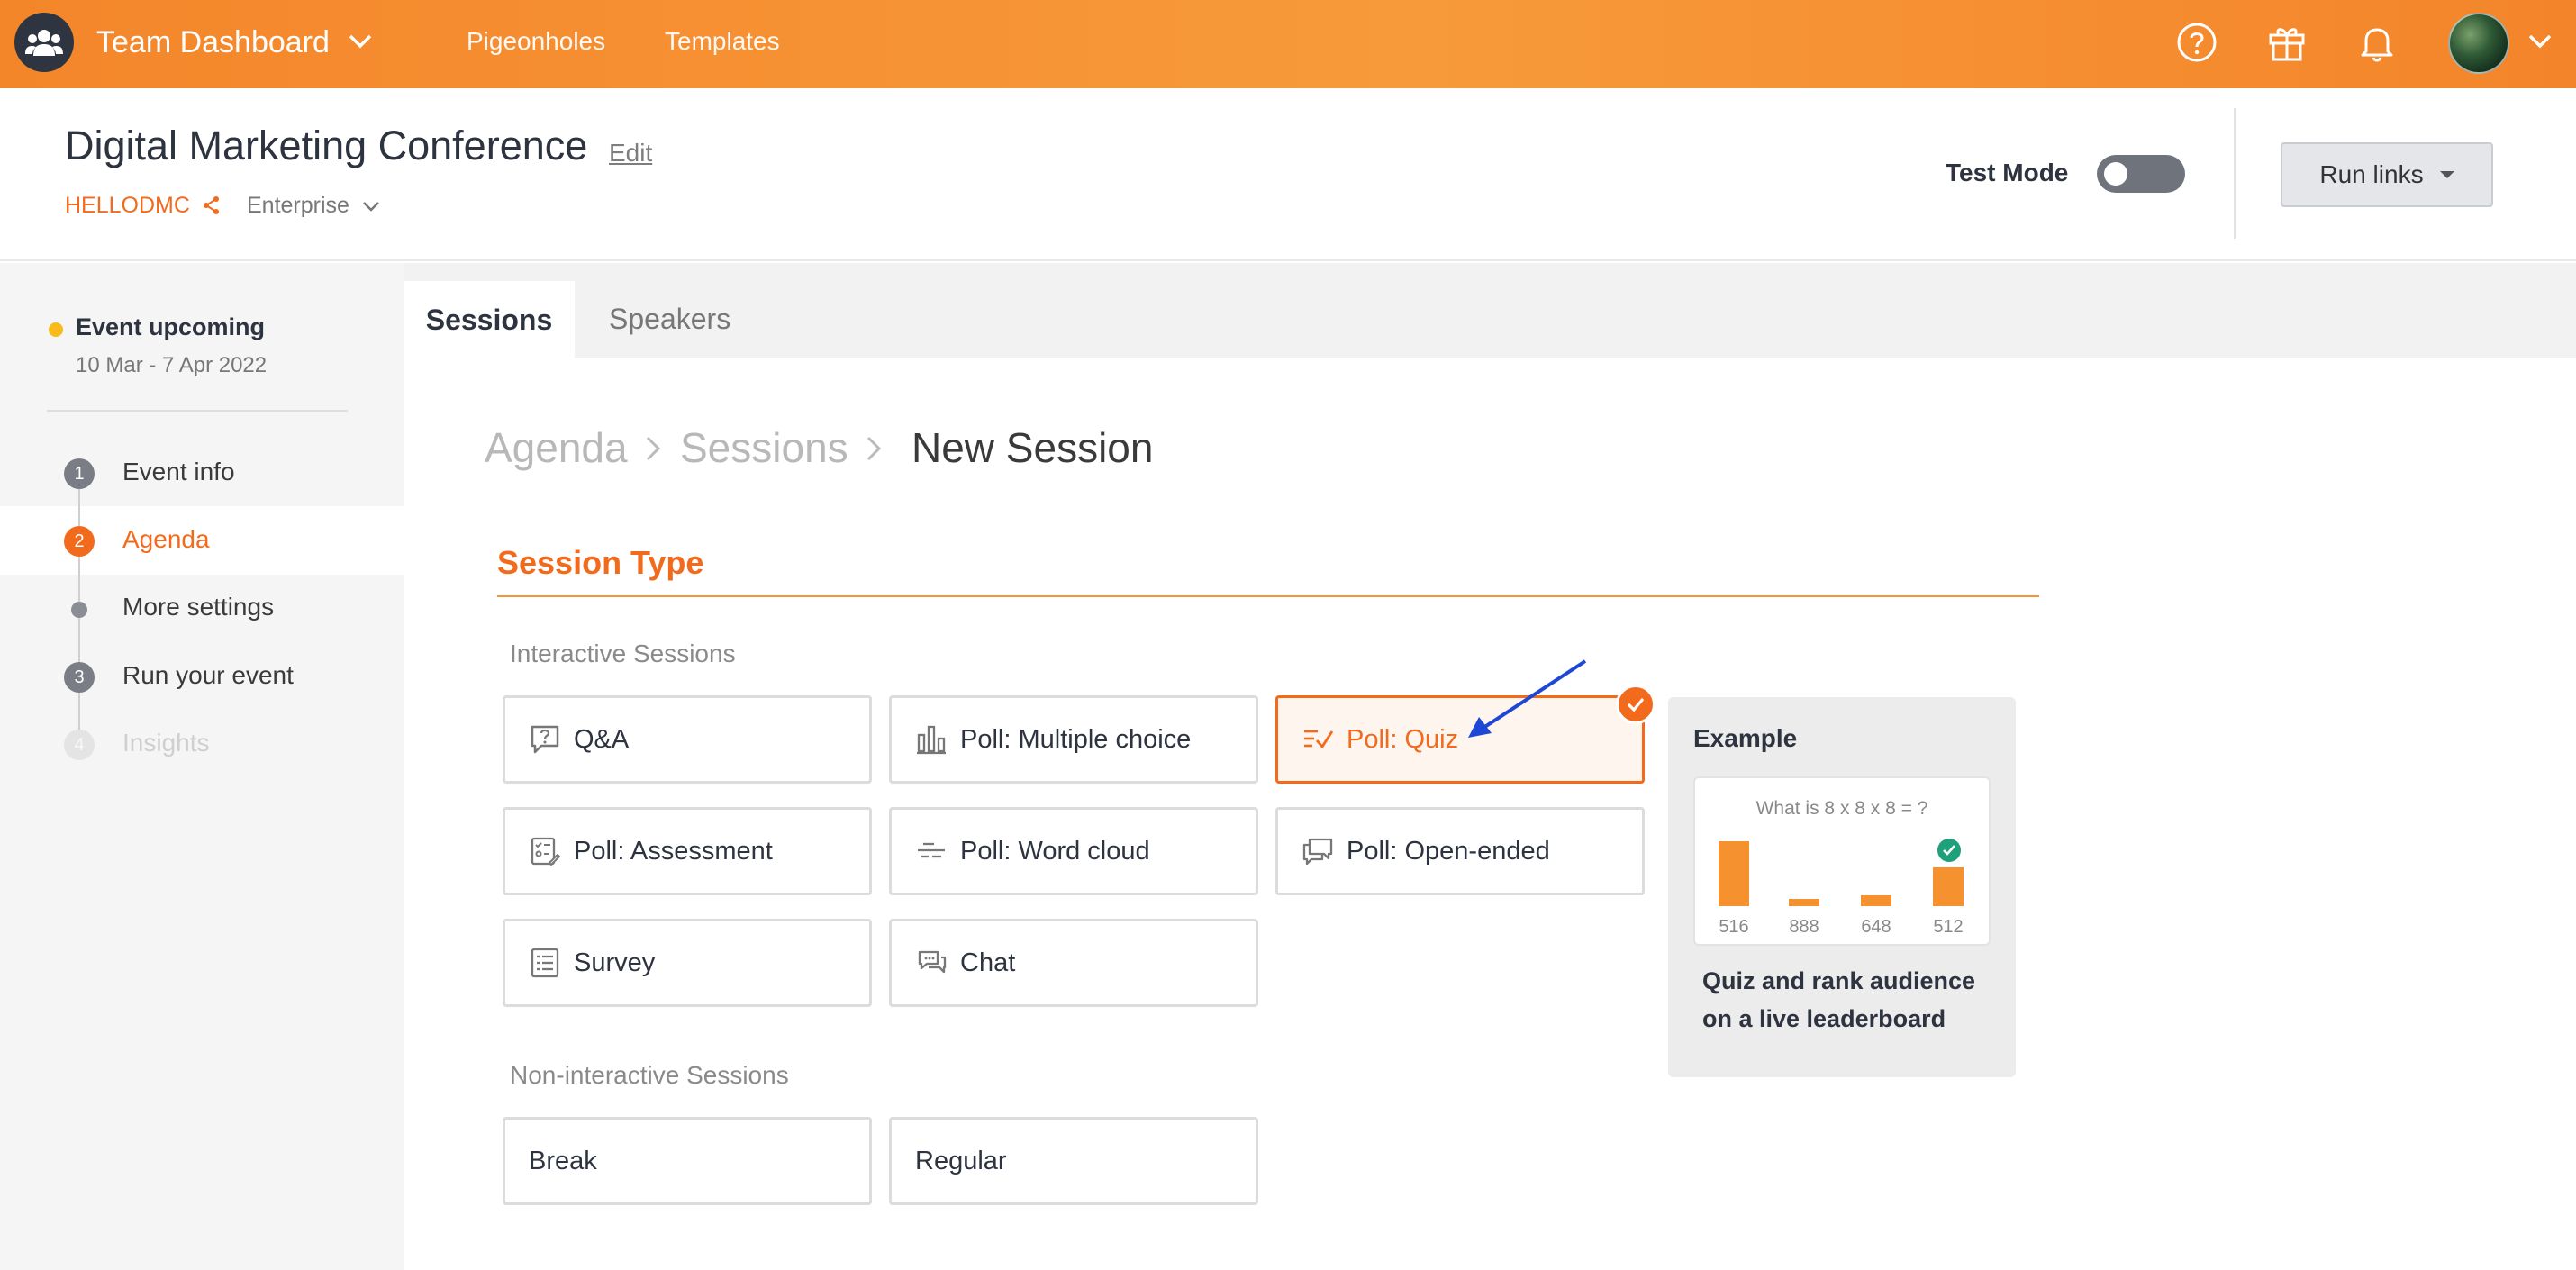 The width and height of the screenshot is (2576, 1270). I want to click on example-title: Example, so click(1745, 738).